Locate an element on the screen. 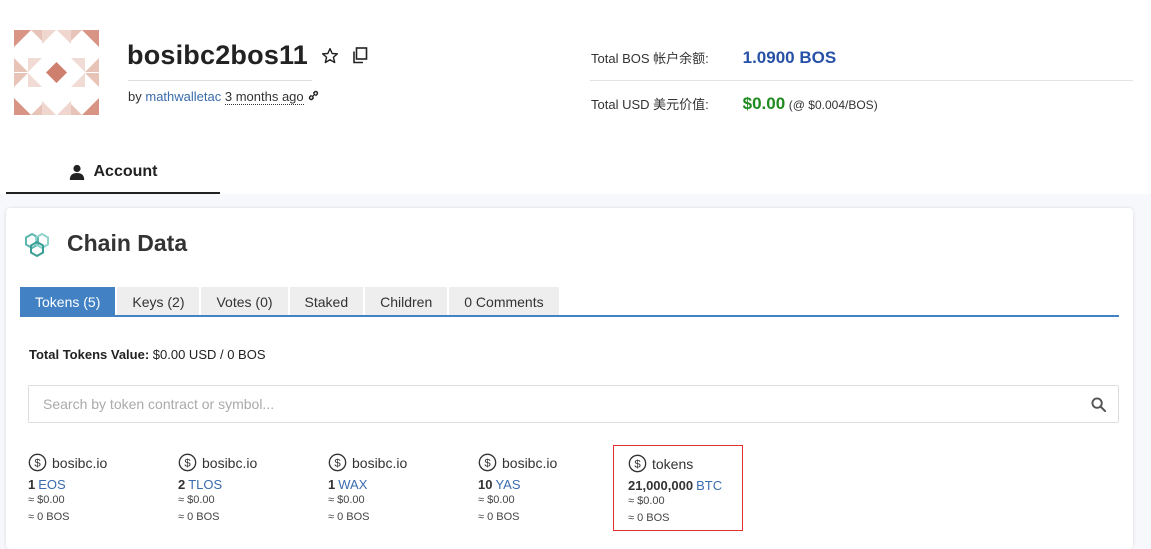 This screenshot has width=1151, height=549. token-search is located at coordinates (573, 404).